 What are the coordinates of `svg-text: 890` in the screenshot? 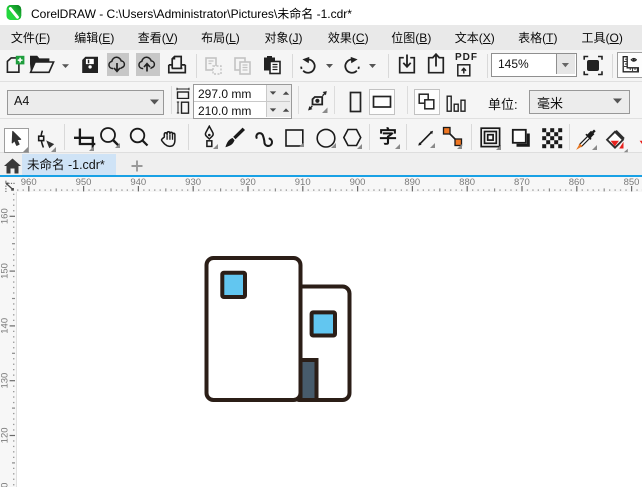 It's located at (412, 182).